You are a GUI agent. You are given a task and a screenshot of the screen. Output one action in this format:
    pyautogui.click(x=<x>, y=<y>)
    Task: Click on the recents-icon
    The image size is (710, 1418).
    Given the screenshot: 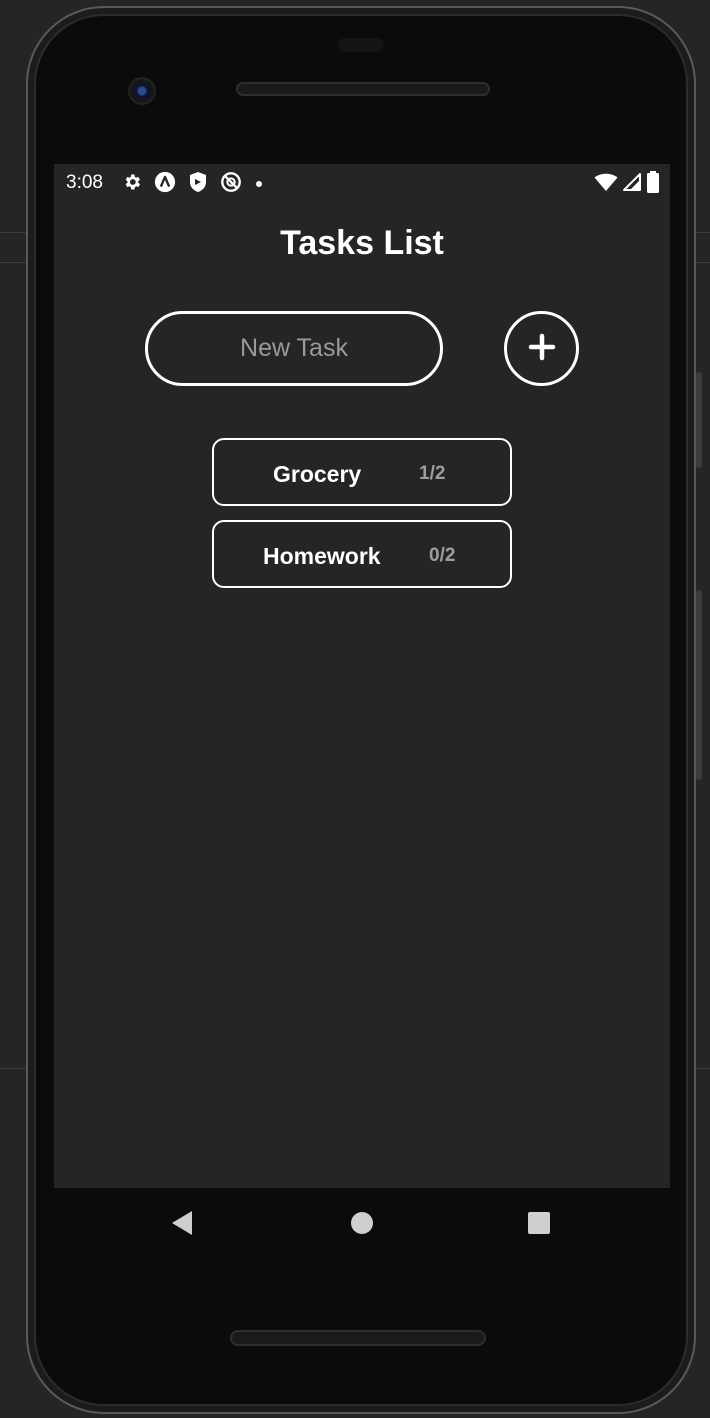 What is the action you would take?
    pyautogui.click(x=539, y=1225)
    